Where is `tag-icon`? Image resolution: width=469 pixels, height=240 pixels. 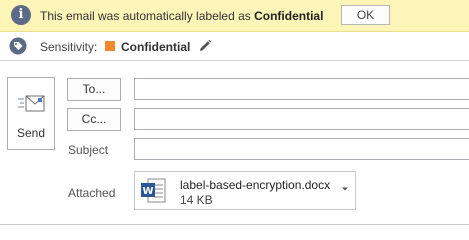 tag-icon is located at coordinates (18, 46).